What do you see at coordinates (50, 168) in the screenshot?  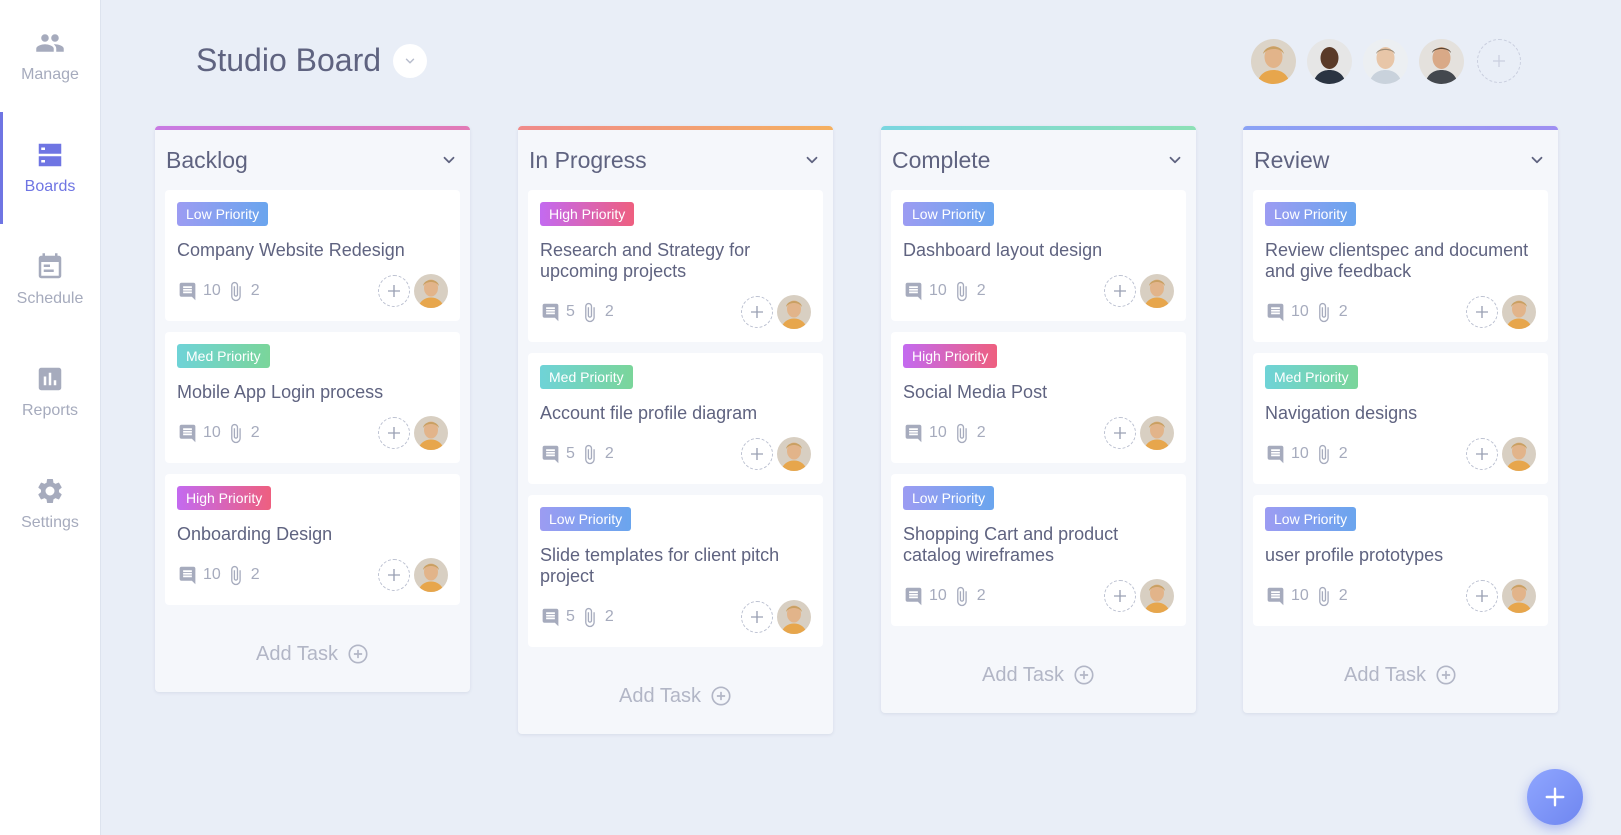 I see `sidebar-item-boards: Boards` at bounding box center [50, 168].